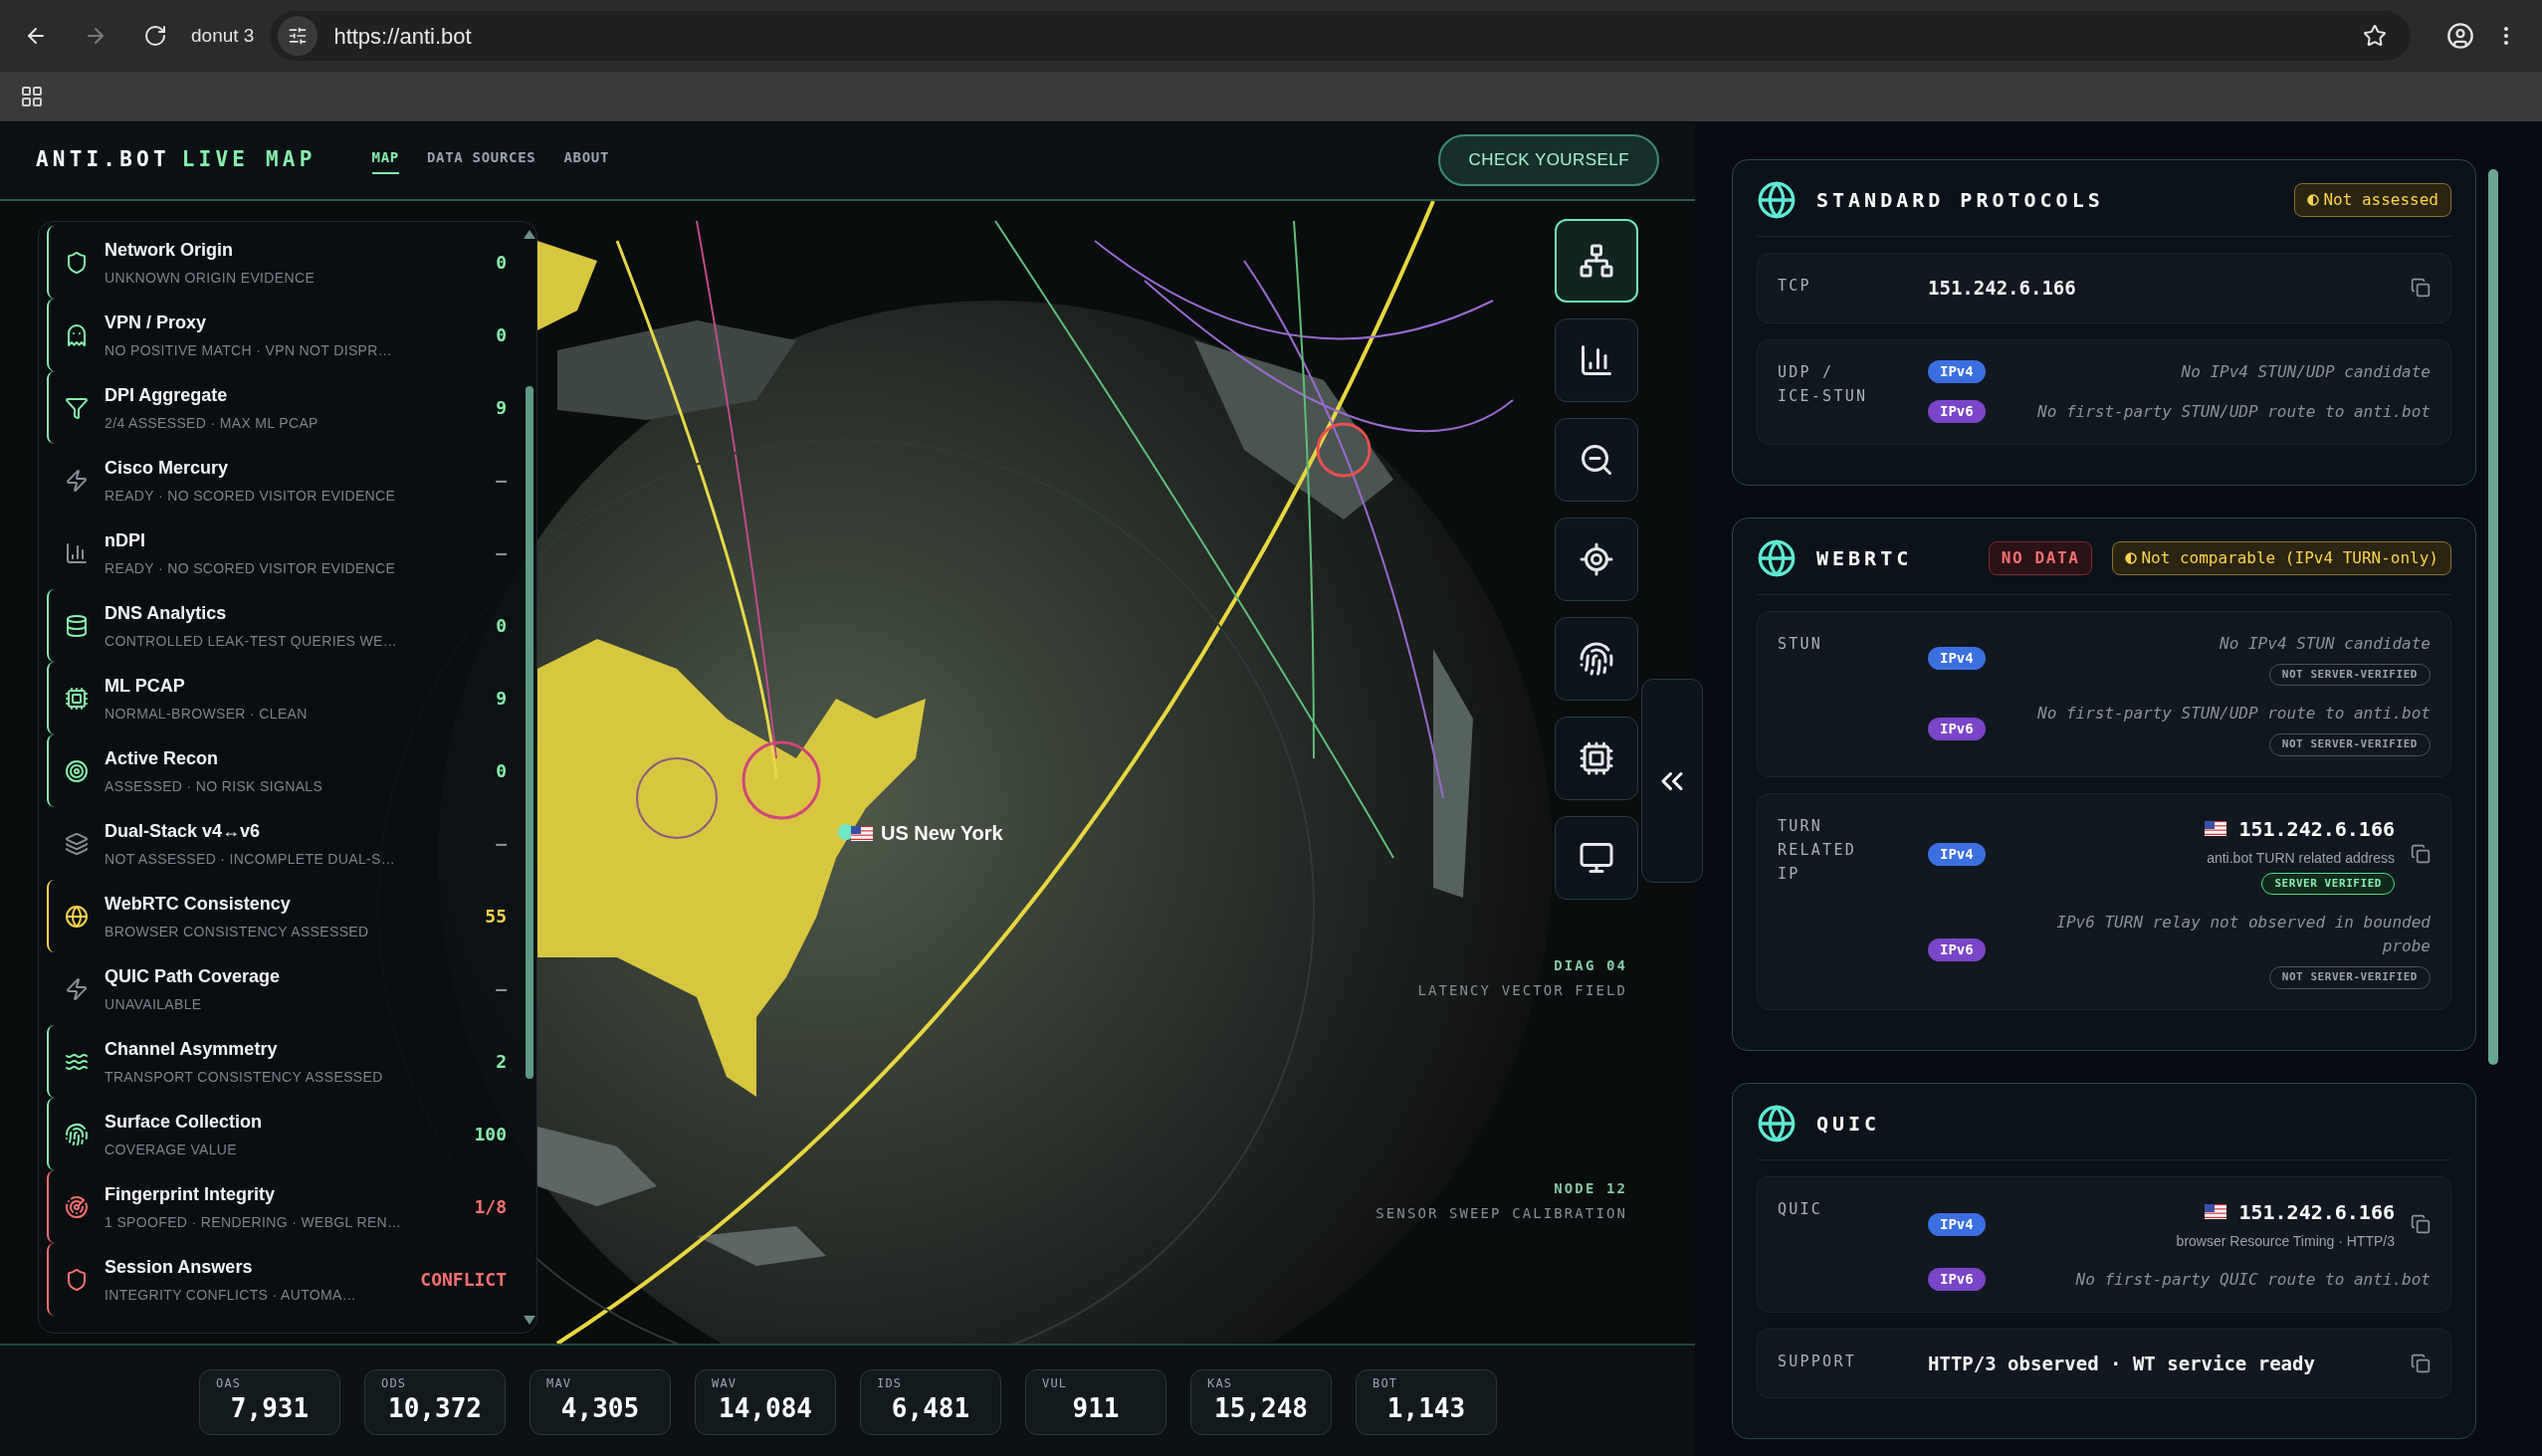 The height and width of the screenshot is (1456, 2542). Describe the element at coordinates (490, 1207) in the screenshot. I see `signal-score: 1/8` at that location.